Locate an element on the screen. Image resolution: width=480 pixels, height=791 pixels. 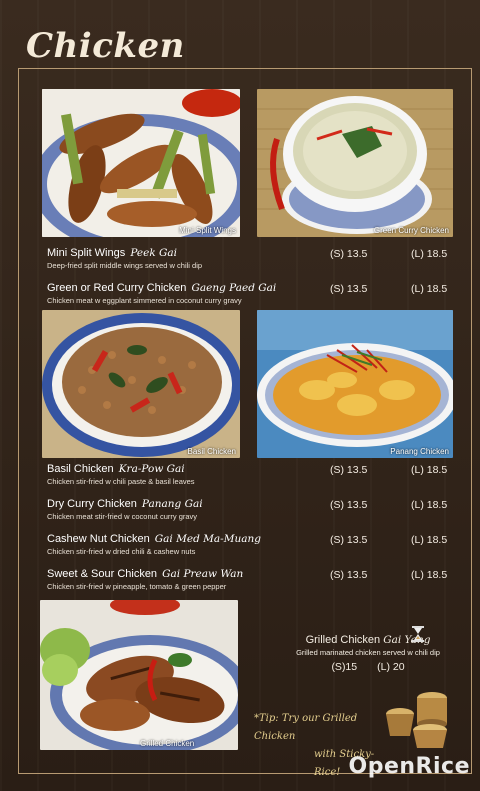
photo-mini-split-wings: Mini Split Wings is located at coordinates (141, 163).